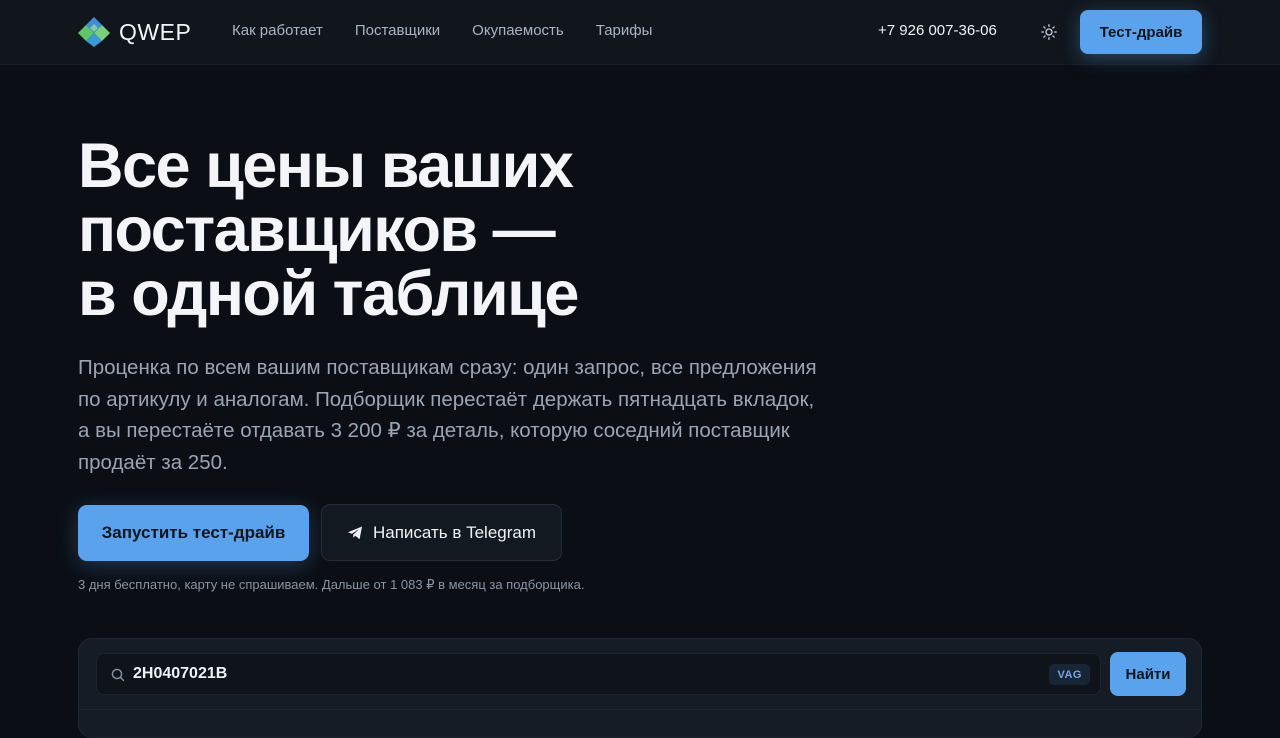  What do you see at coordinates (454, 532) in the screenshot?
I see `telegram-button-label: Написать в Telegram` at bounding box center [454, 532].